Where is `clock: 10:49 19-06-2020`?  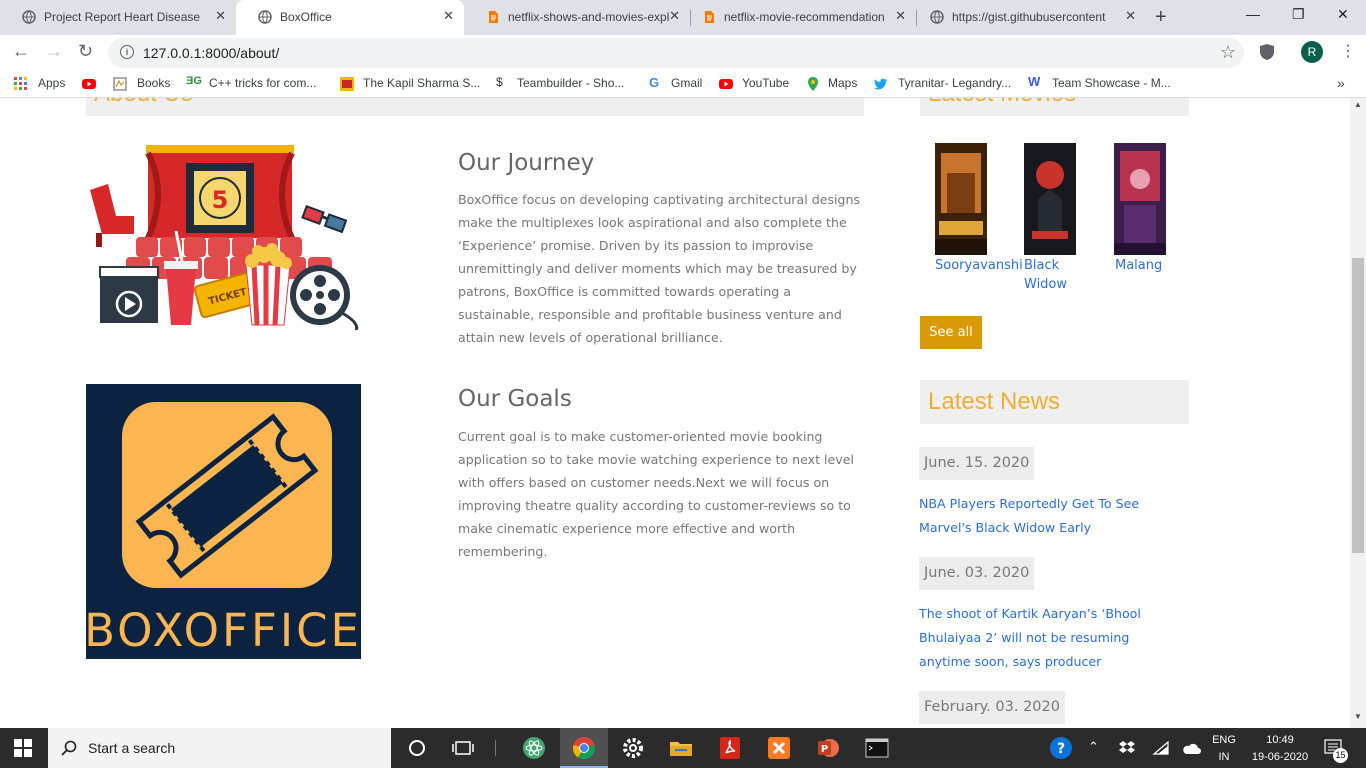 clock: 10:49 19-06-2020 is located at coordinates (1280, 748).